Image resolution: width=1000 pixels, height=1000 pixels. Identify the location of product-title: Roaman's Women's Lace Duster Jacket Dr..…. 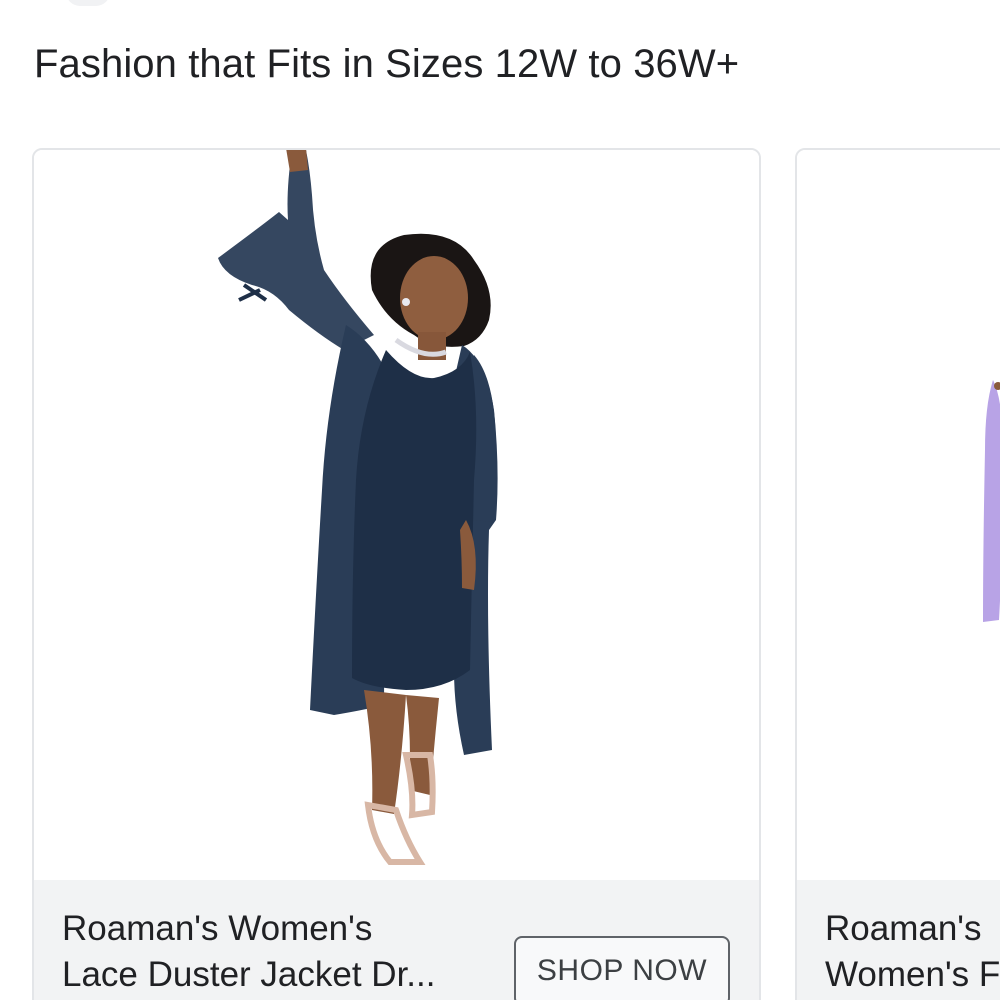
(272, 952).